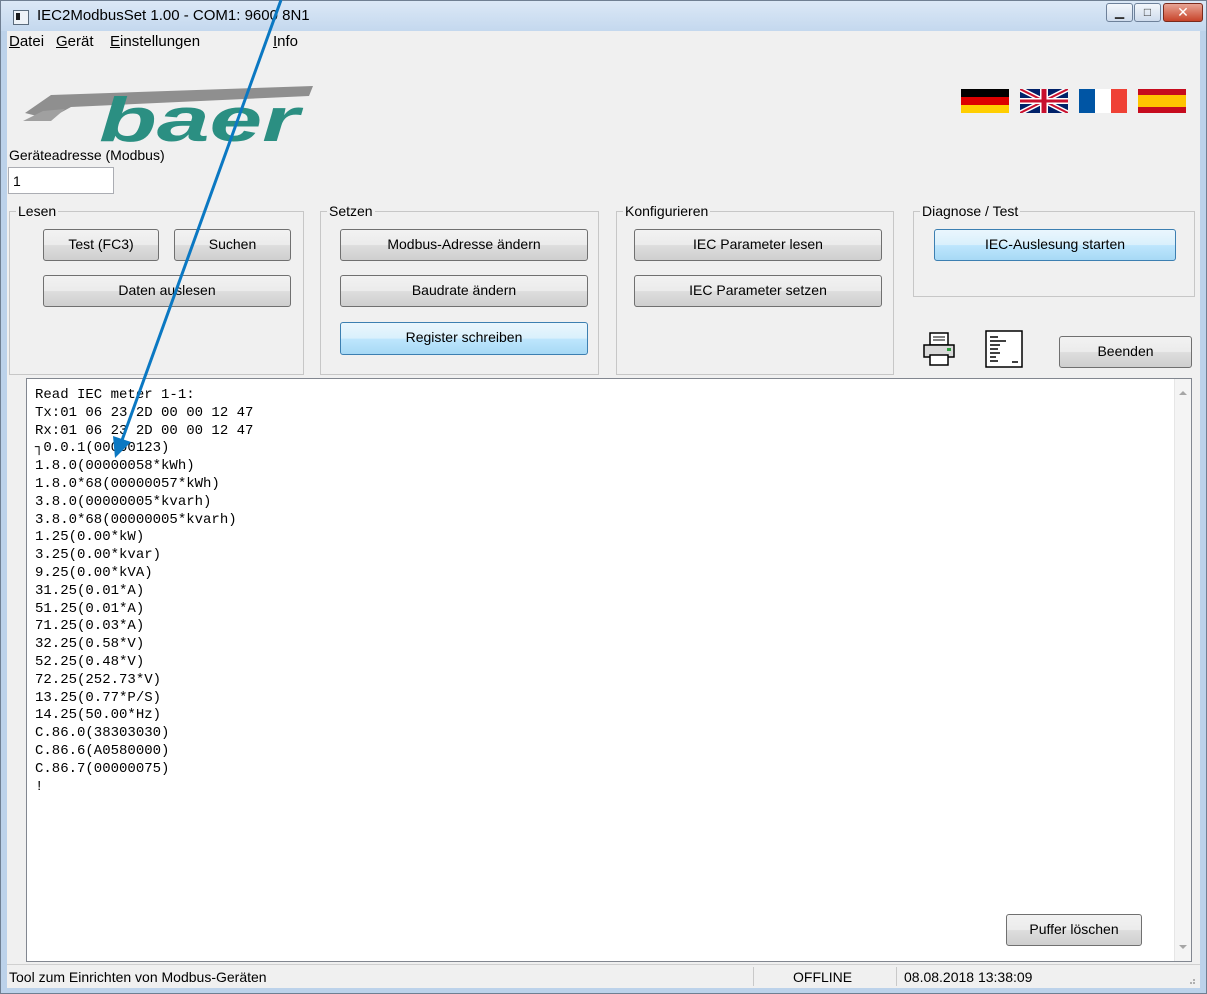 Image resolution: width=1207 pixels, height=994 pixels. I want to click on search-button: Suchen, so click(232, 245).